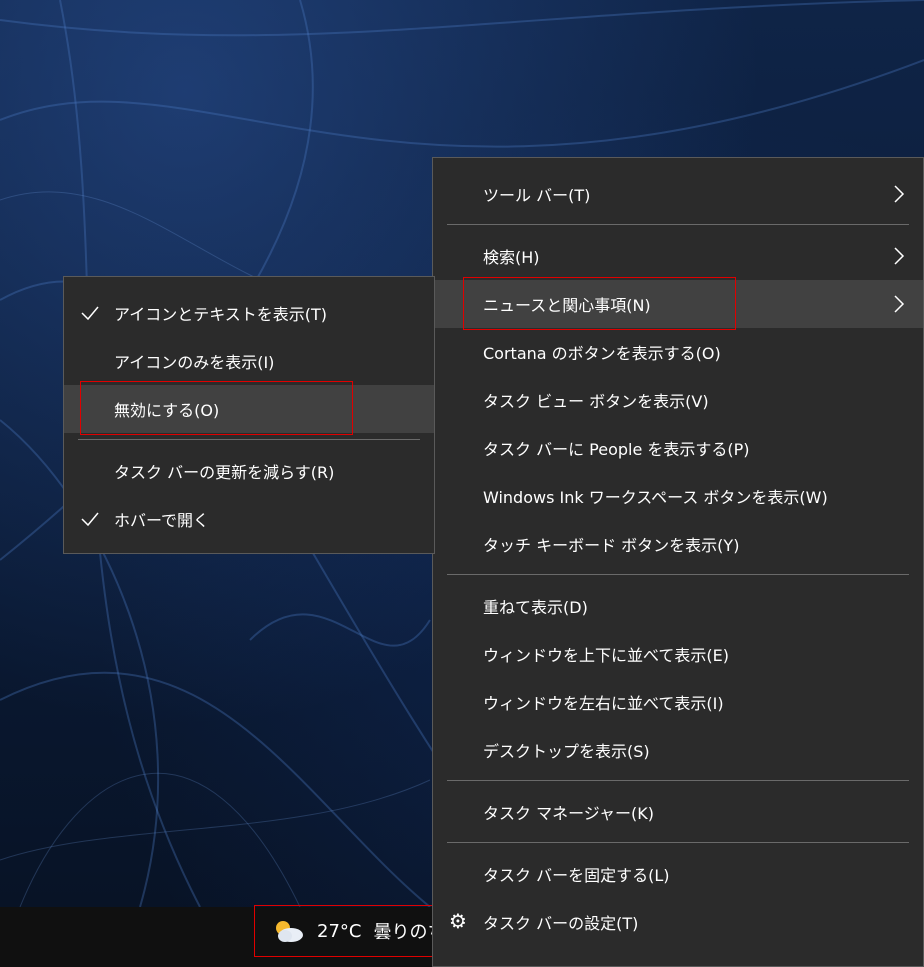  What do you see at coordinates (339, 931) in the screenshot?
I see `weather-temperature: 27°C` at bounding box center [339, 931].